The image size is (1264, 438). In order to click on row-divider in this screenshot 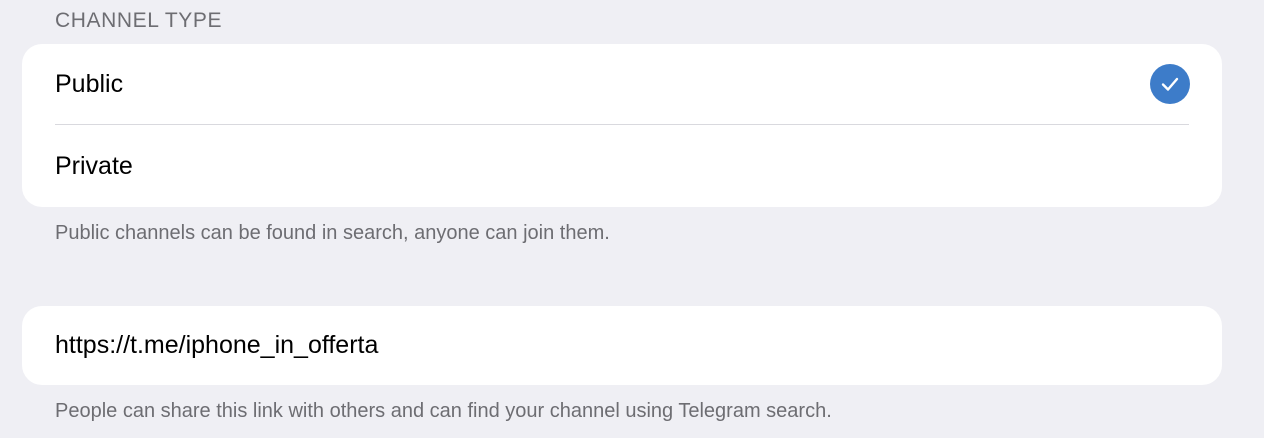, I will do `click(622, 124)`.